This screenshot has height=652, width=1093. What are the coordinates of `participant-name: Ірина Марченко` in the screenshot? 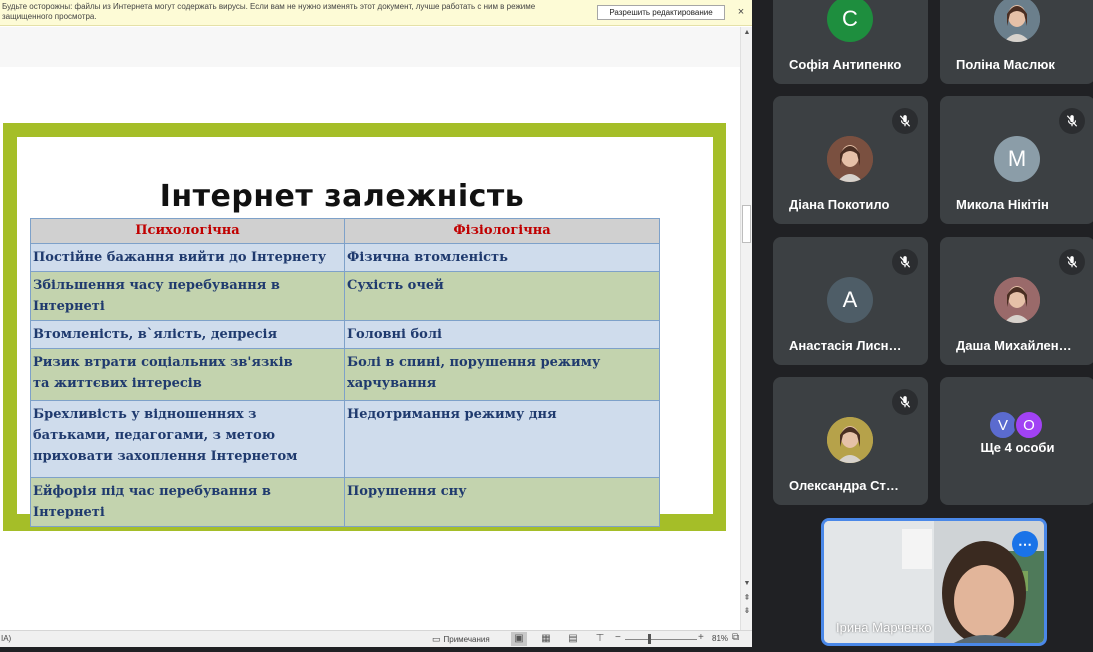 It's located at (884, 627).